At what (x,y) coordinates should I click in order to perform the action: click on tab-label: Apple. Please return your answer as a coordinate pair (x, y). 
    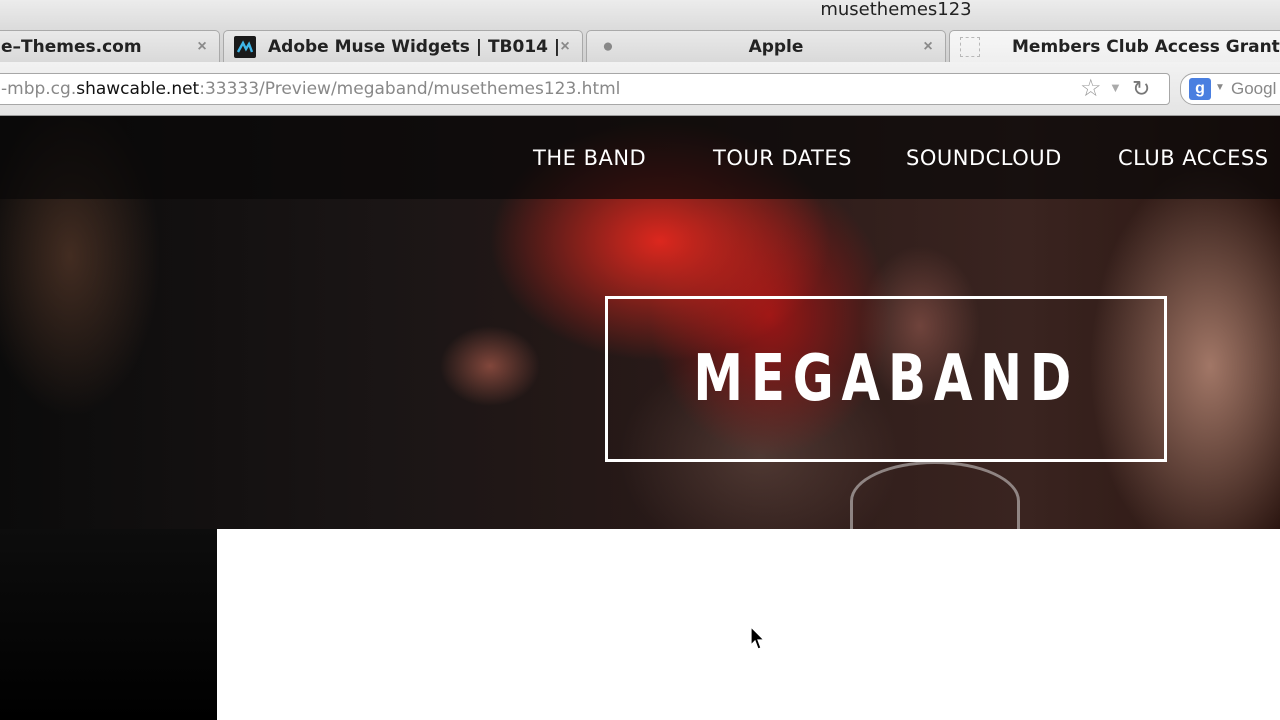
    Looking at the image, I should click on (776, 46).